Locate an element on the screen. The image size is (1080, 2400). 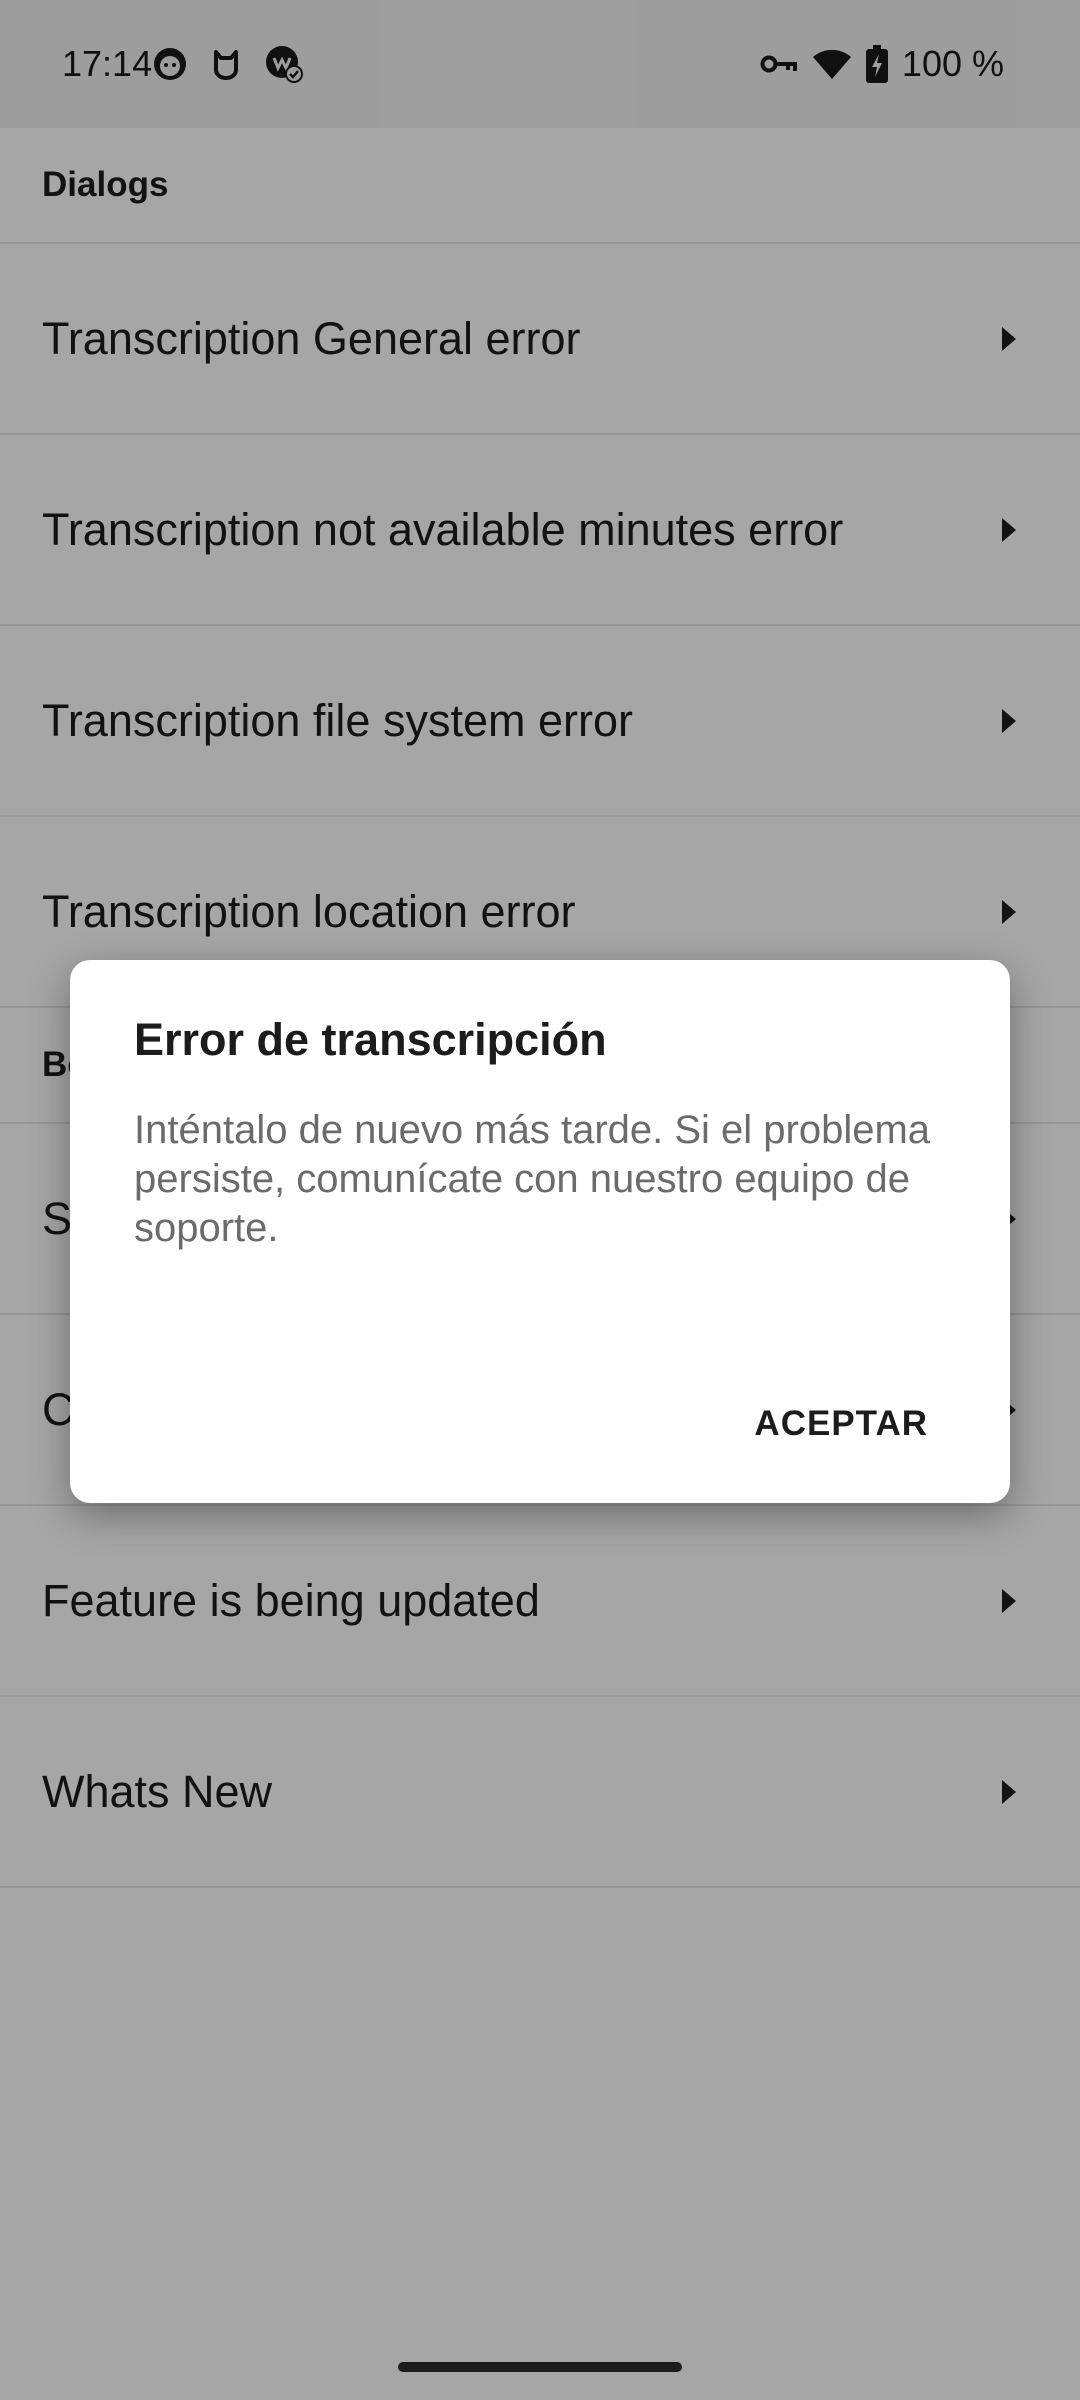
dialog-title: Error de transcripción is located at coordinates (370, 1039).